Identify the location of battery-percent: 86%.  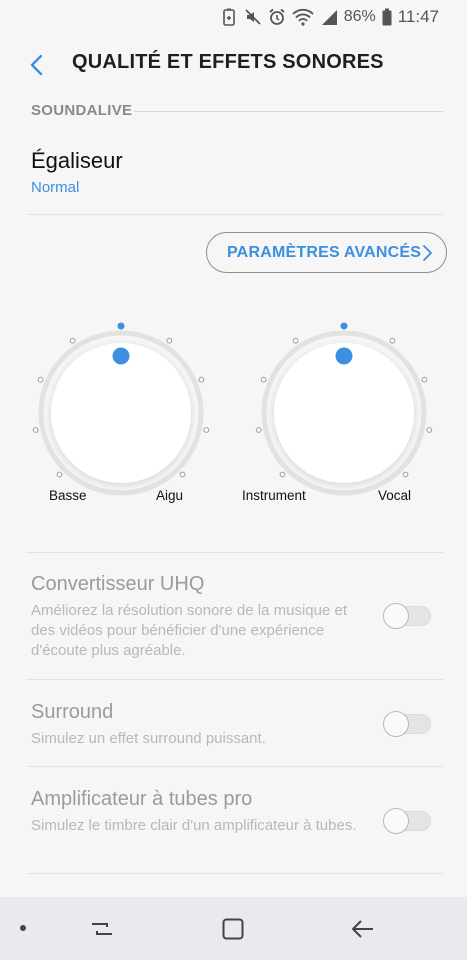
(359, 16).